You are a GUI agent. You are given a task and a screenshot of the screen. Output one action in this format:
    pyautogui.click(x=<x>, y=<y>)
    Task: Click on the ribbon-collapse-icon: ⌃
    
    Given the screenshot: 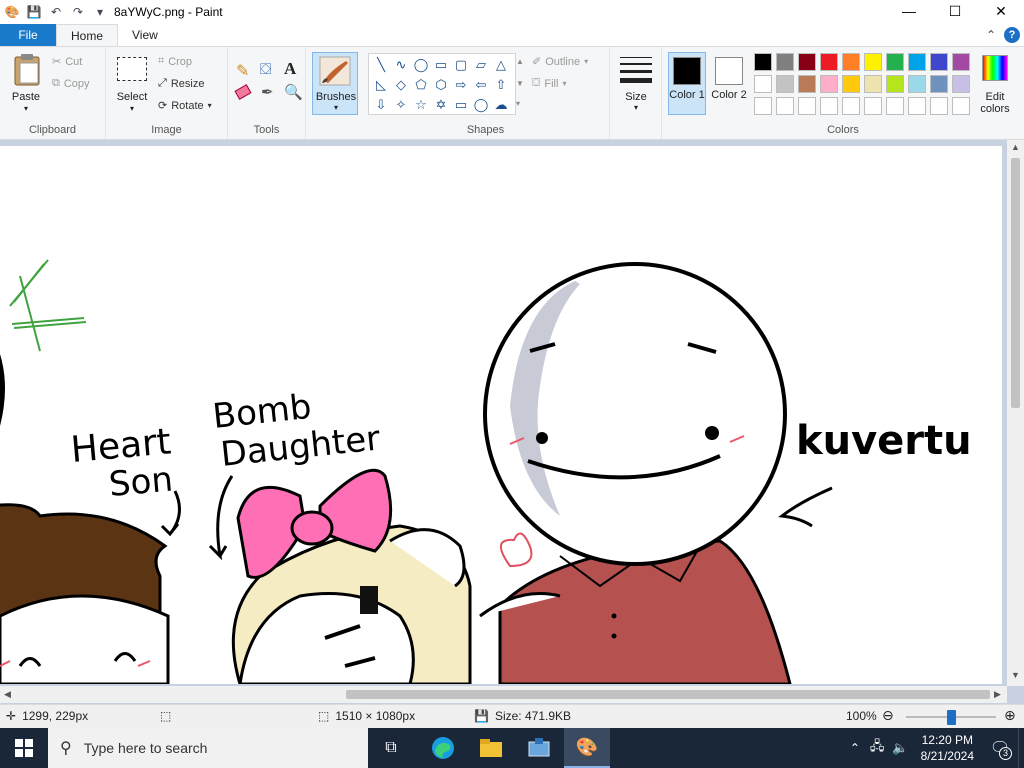 What is the action you would take?
    pyautogui.click(x=991, y=35)
    